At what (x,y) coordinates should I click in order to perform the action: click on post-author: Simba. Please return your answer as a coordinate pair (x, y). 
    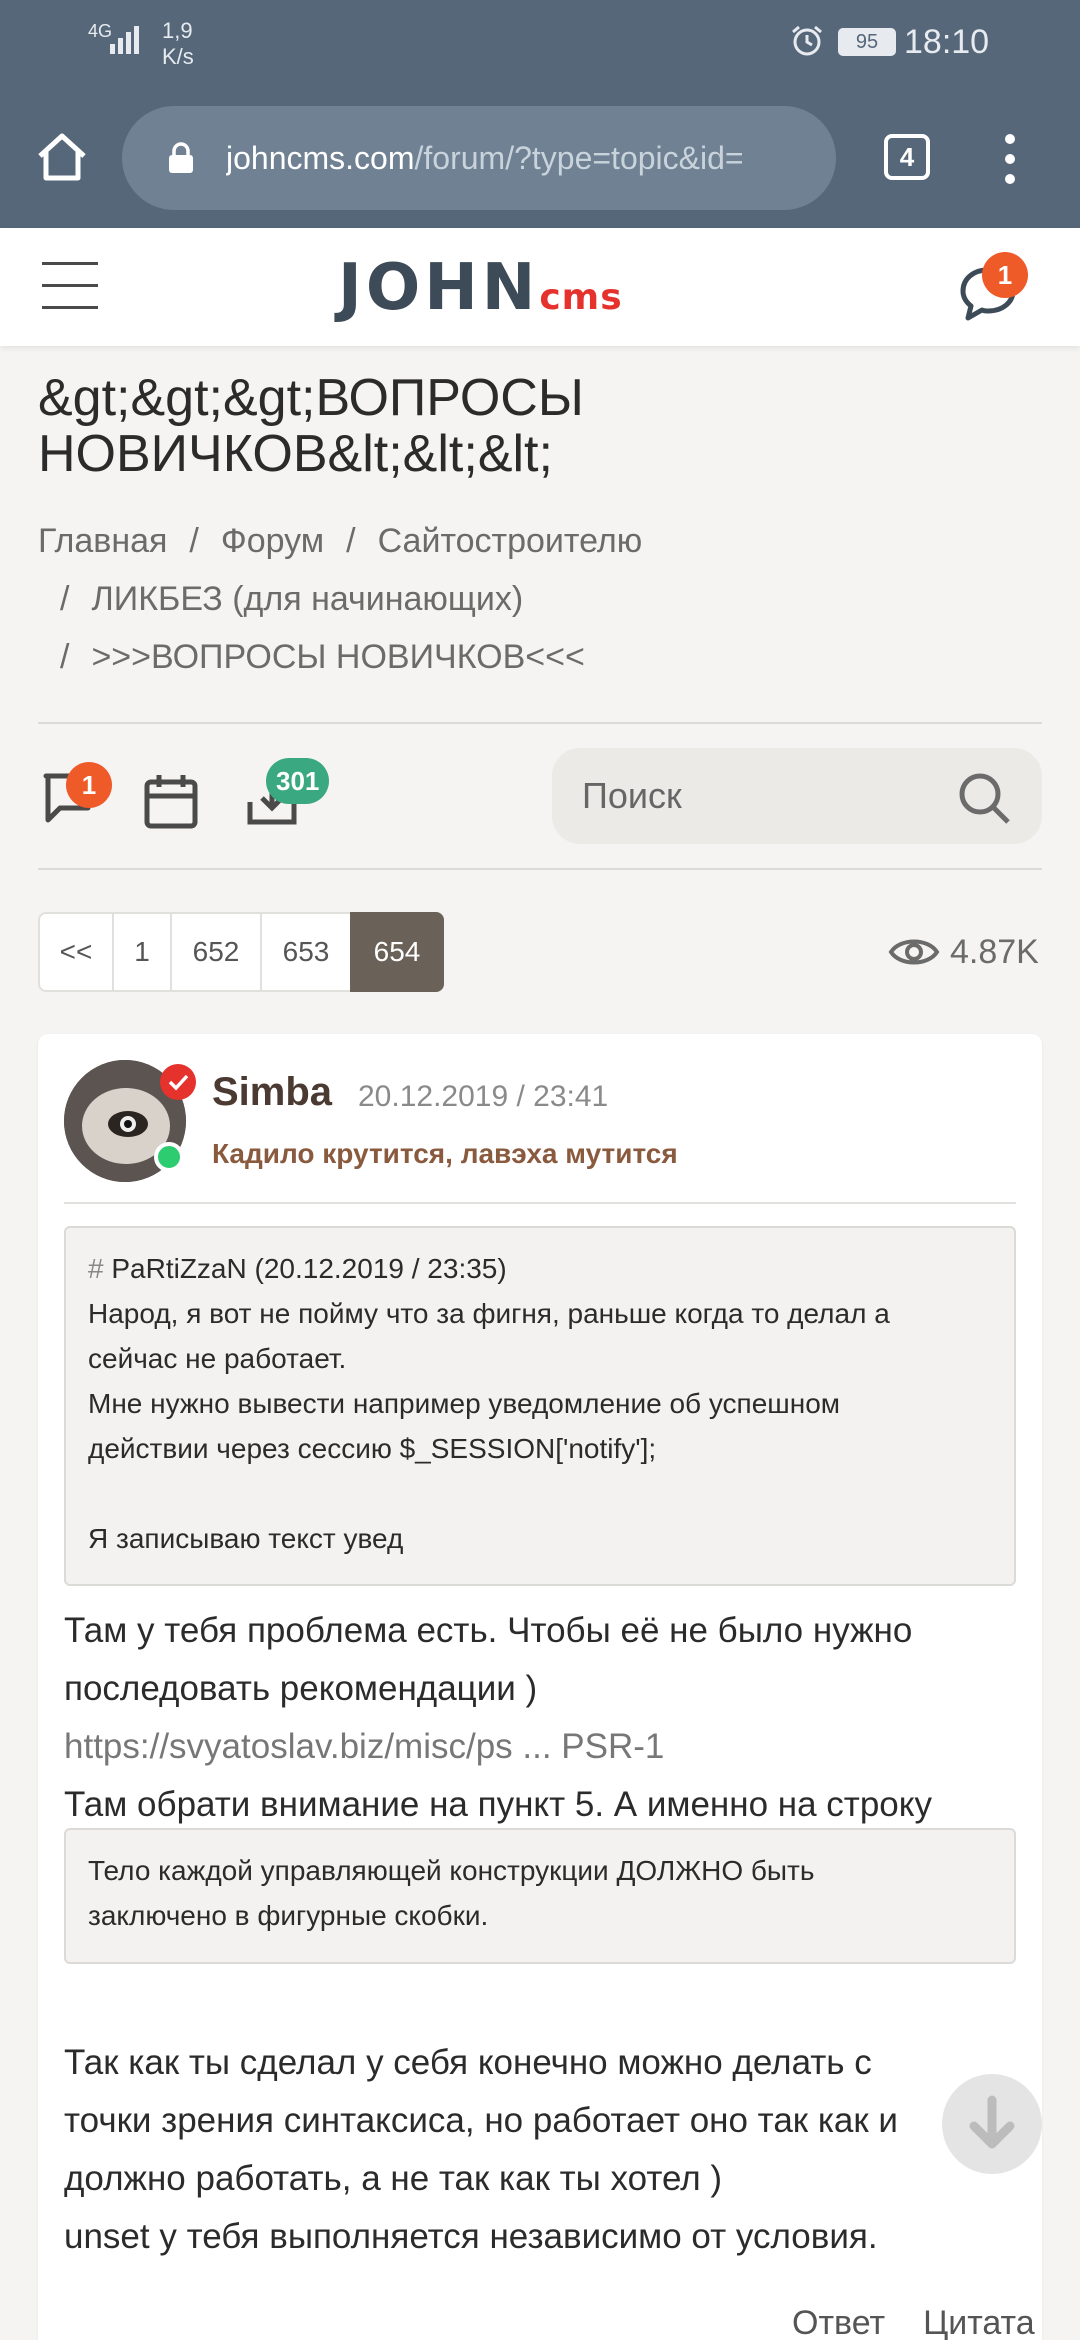
    Looking at the image, I should click on (272, 1092).